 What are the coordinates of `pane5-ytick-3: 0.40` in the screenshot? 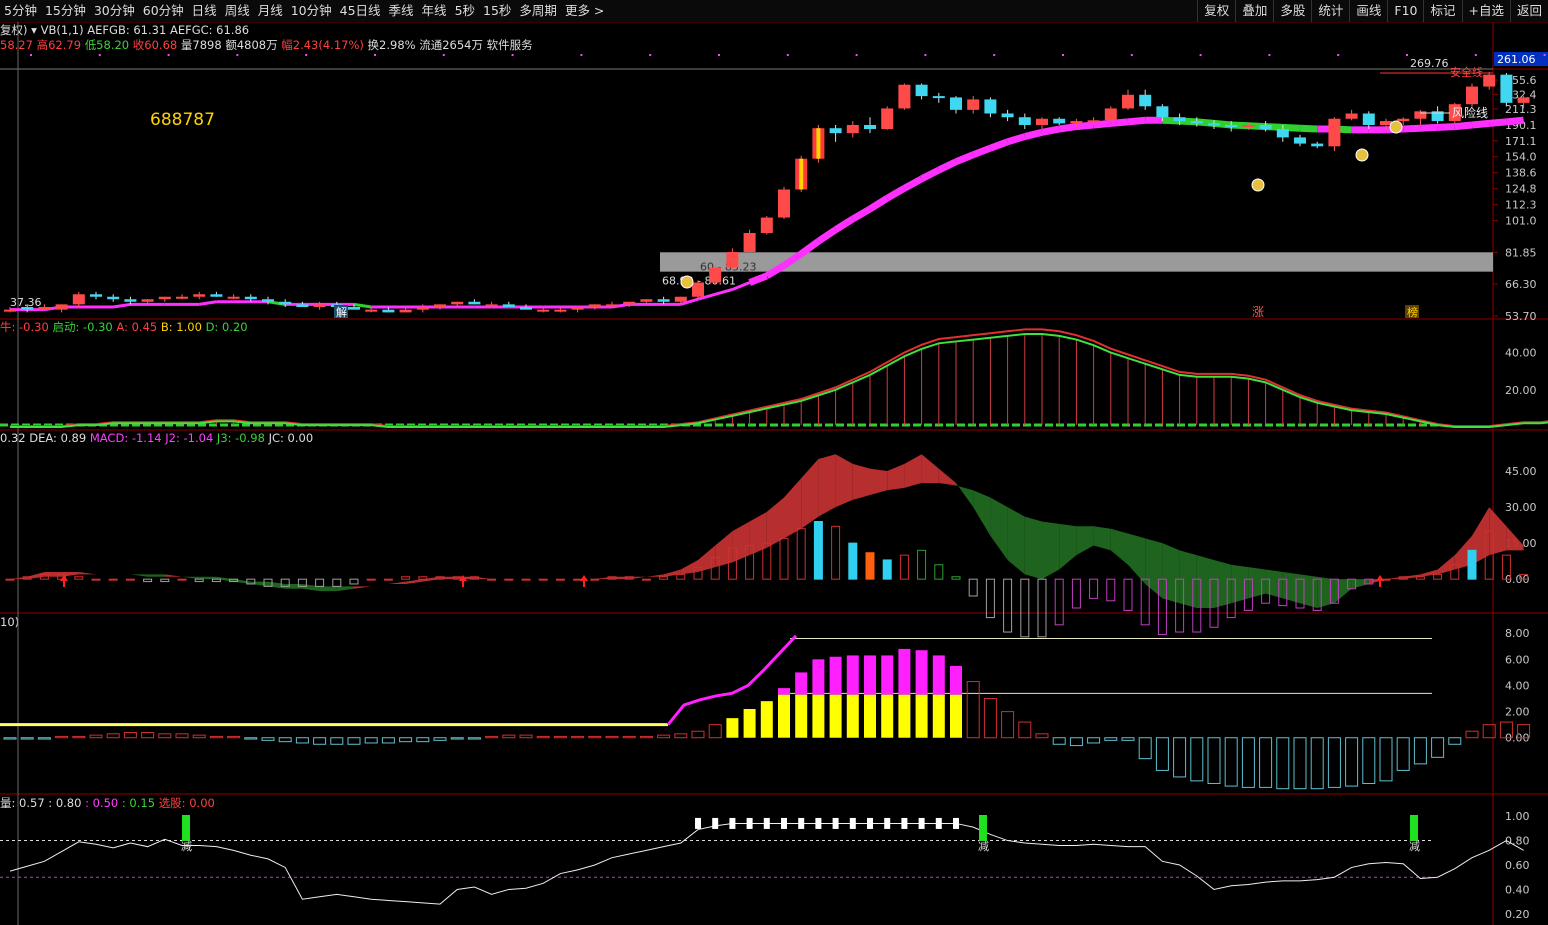 It's located at (1517, 889).